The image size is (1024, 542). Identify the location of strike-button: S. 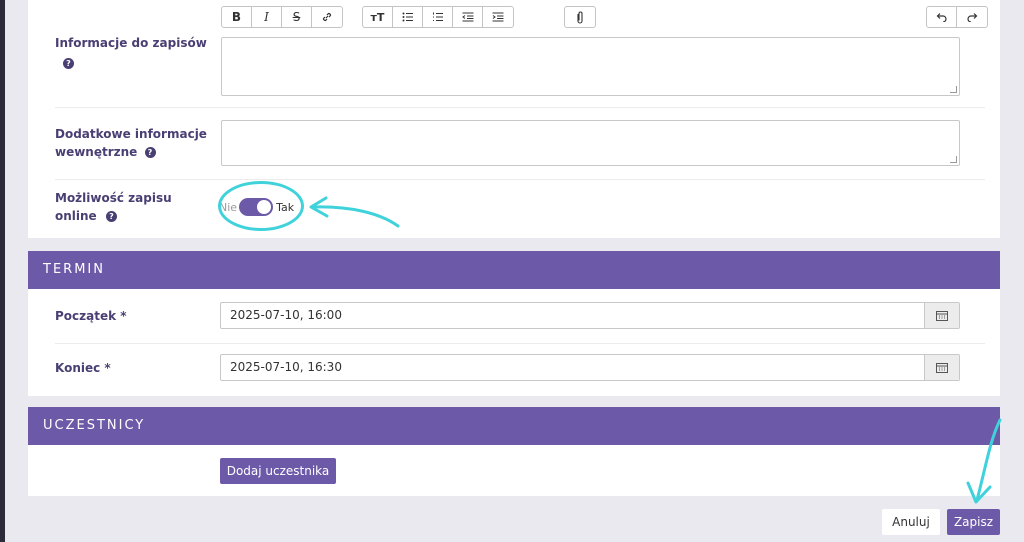
(297, 17).